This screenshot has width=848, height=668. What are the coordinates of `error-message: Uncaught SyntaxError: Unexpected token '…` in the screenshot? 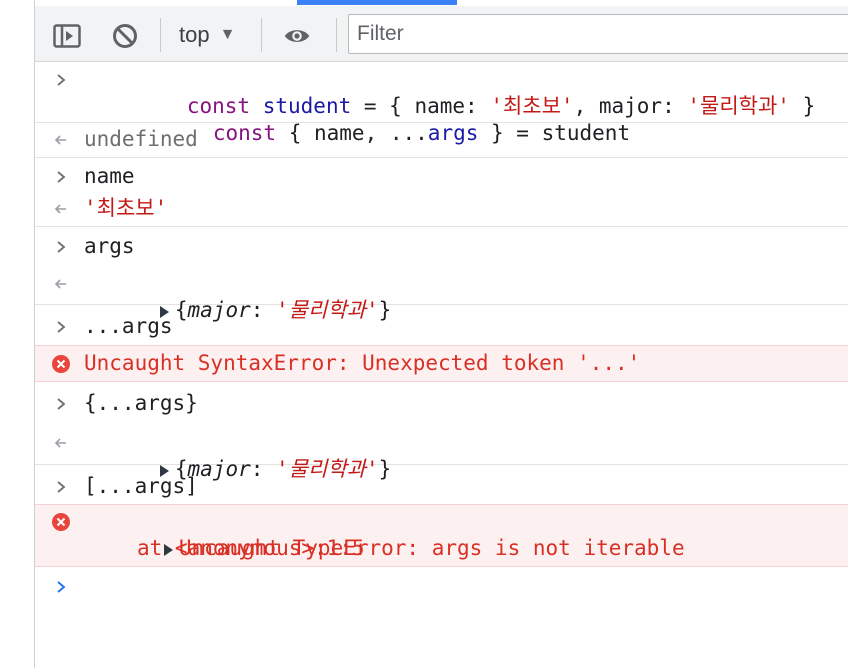 It's located at (362, 363).